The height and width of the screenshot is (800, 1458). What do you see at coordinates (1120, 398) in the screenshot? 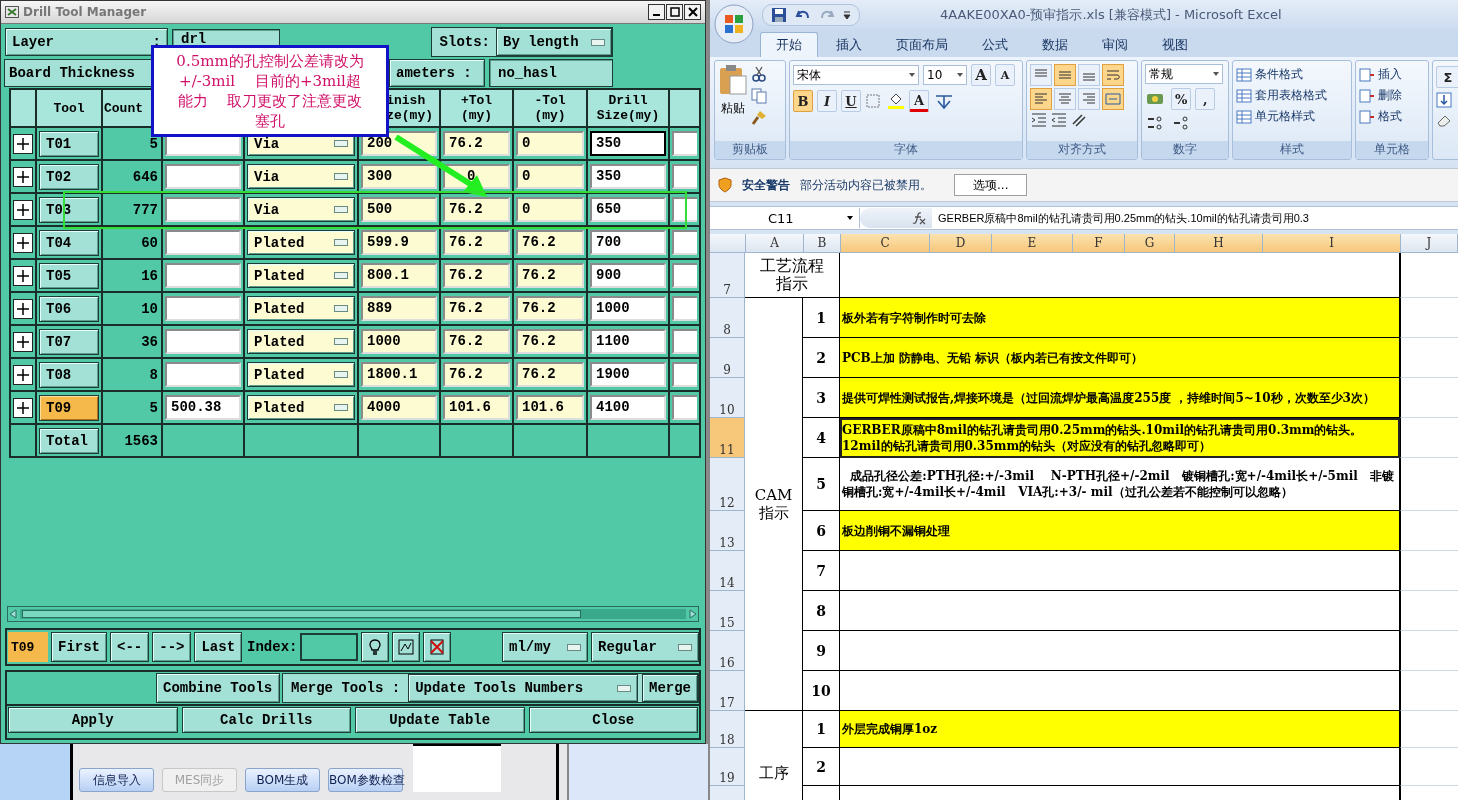
I see `instruction-cell: 提供可焊性测试报告,焊接环境是（过回流焊炉最高温度255度 ，持维时间5~10秒，次数至少3次）` at bounding box center [1120, 398].